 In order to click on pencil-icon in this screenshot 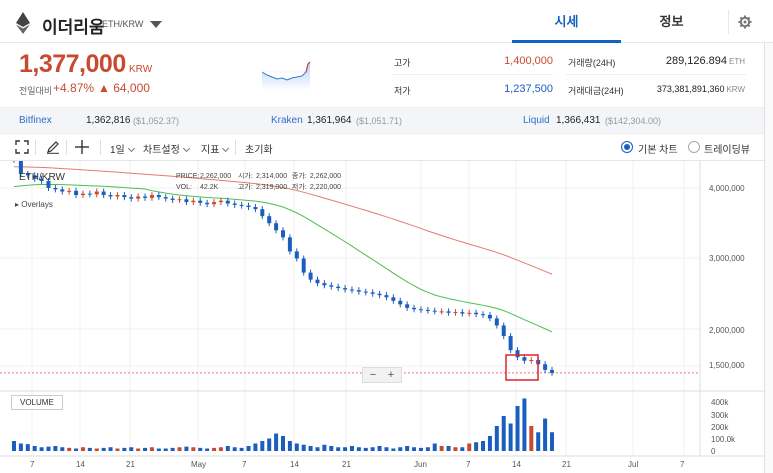, I will do `click(53, 147)`.